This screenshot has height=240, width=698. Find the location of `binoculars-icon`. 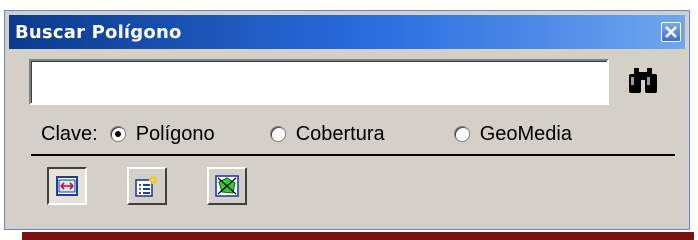

binoculars-icon is located at coordinates (643, 80).